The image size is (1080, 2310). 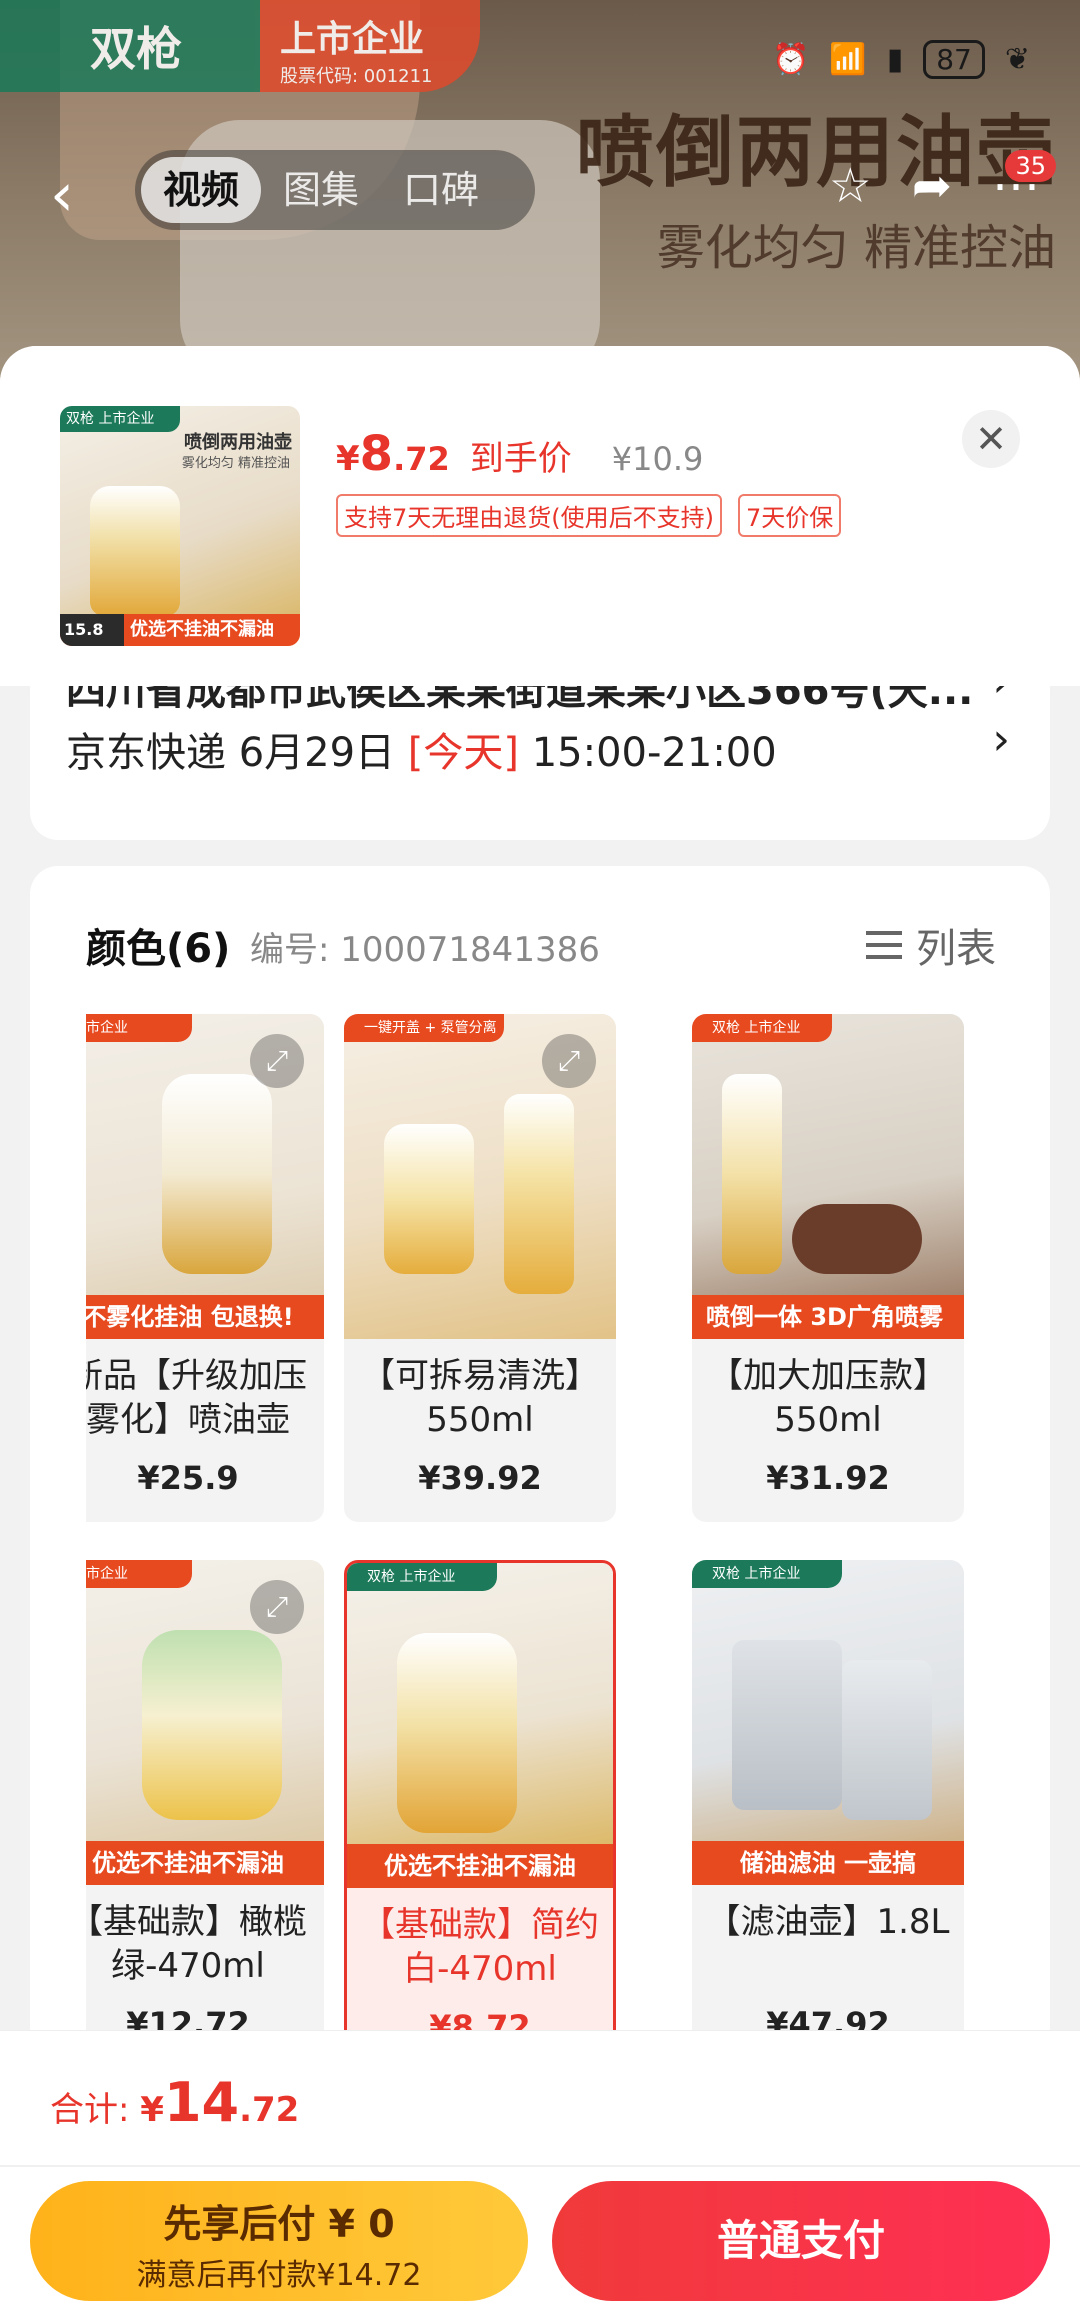 What do you see at coordinates (828, 1398) in the screenshot?
I see `option-name: 【加大加压款】 550ml` at bounding box center [828, 1398].